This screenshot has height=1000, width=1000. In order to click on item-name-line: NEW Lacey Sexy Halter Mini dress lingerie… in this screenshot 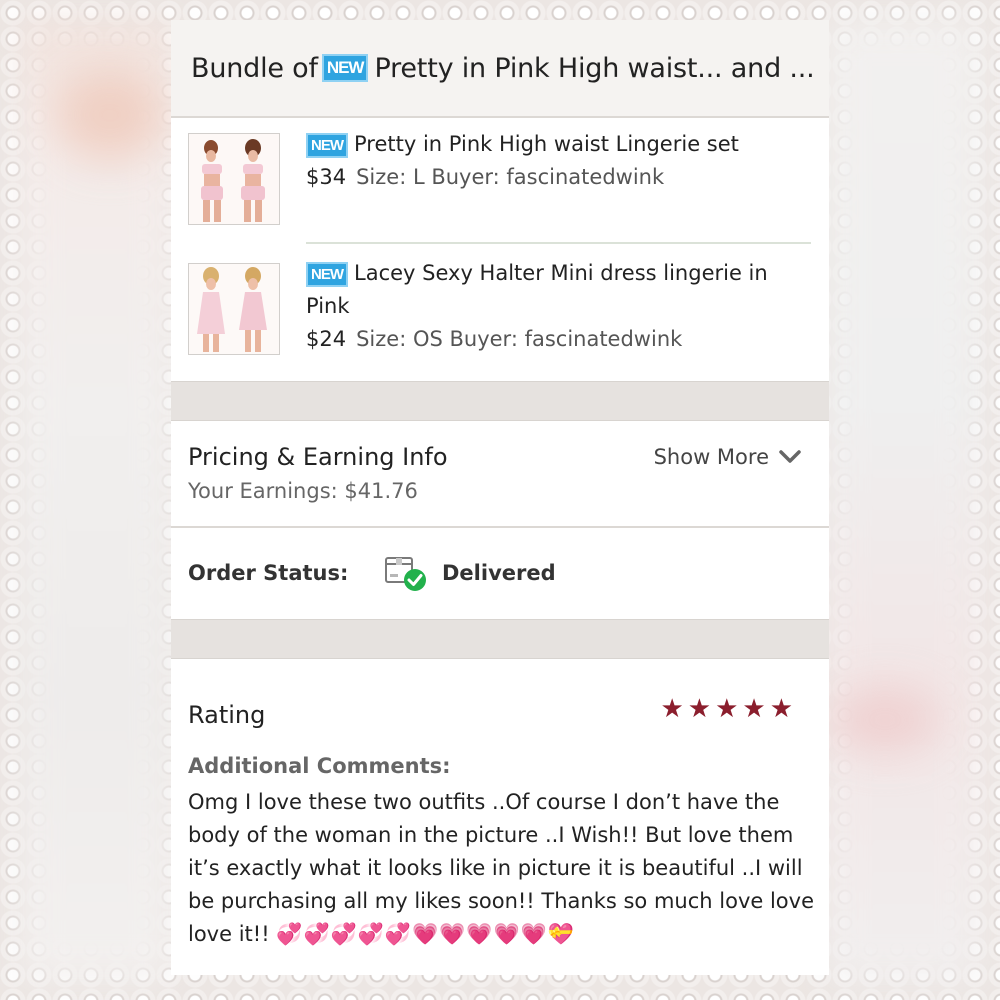, I will do `click(557, 290)`.